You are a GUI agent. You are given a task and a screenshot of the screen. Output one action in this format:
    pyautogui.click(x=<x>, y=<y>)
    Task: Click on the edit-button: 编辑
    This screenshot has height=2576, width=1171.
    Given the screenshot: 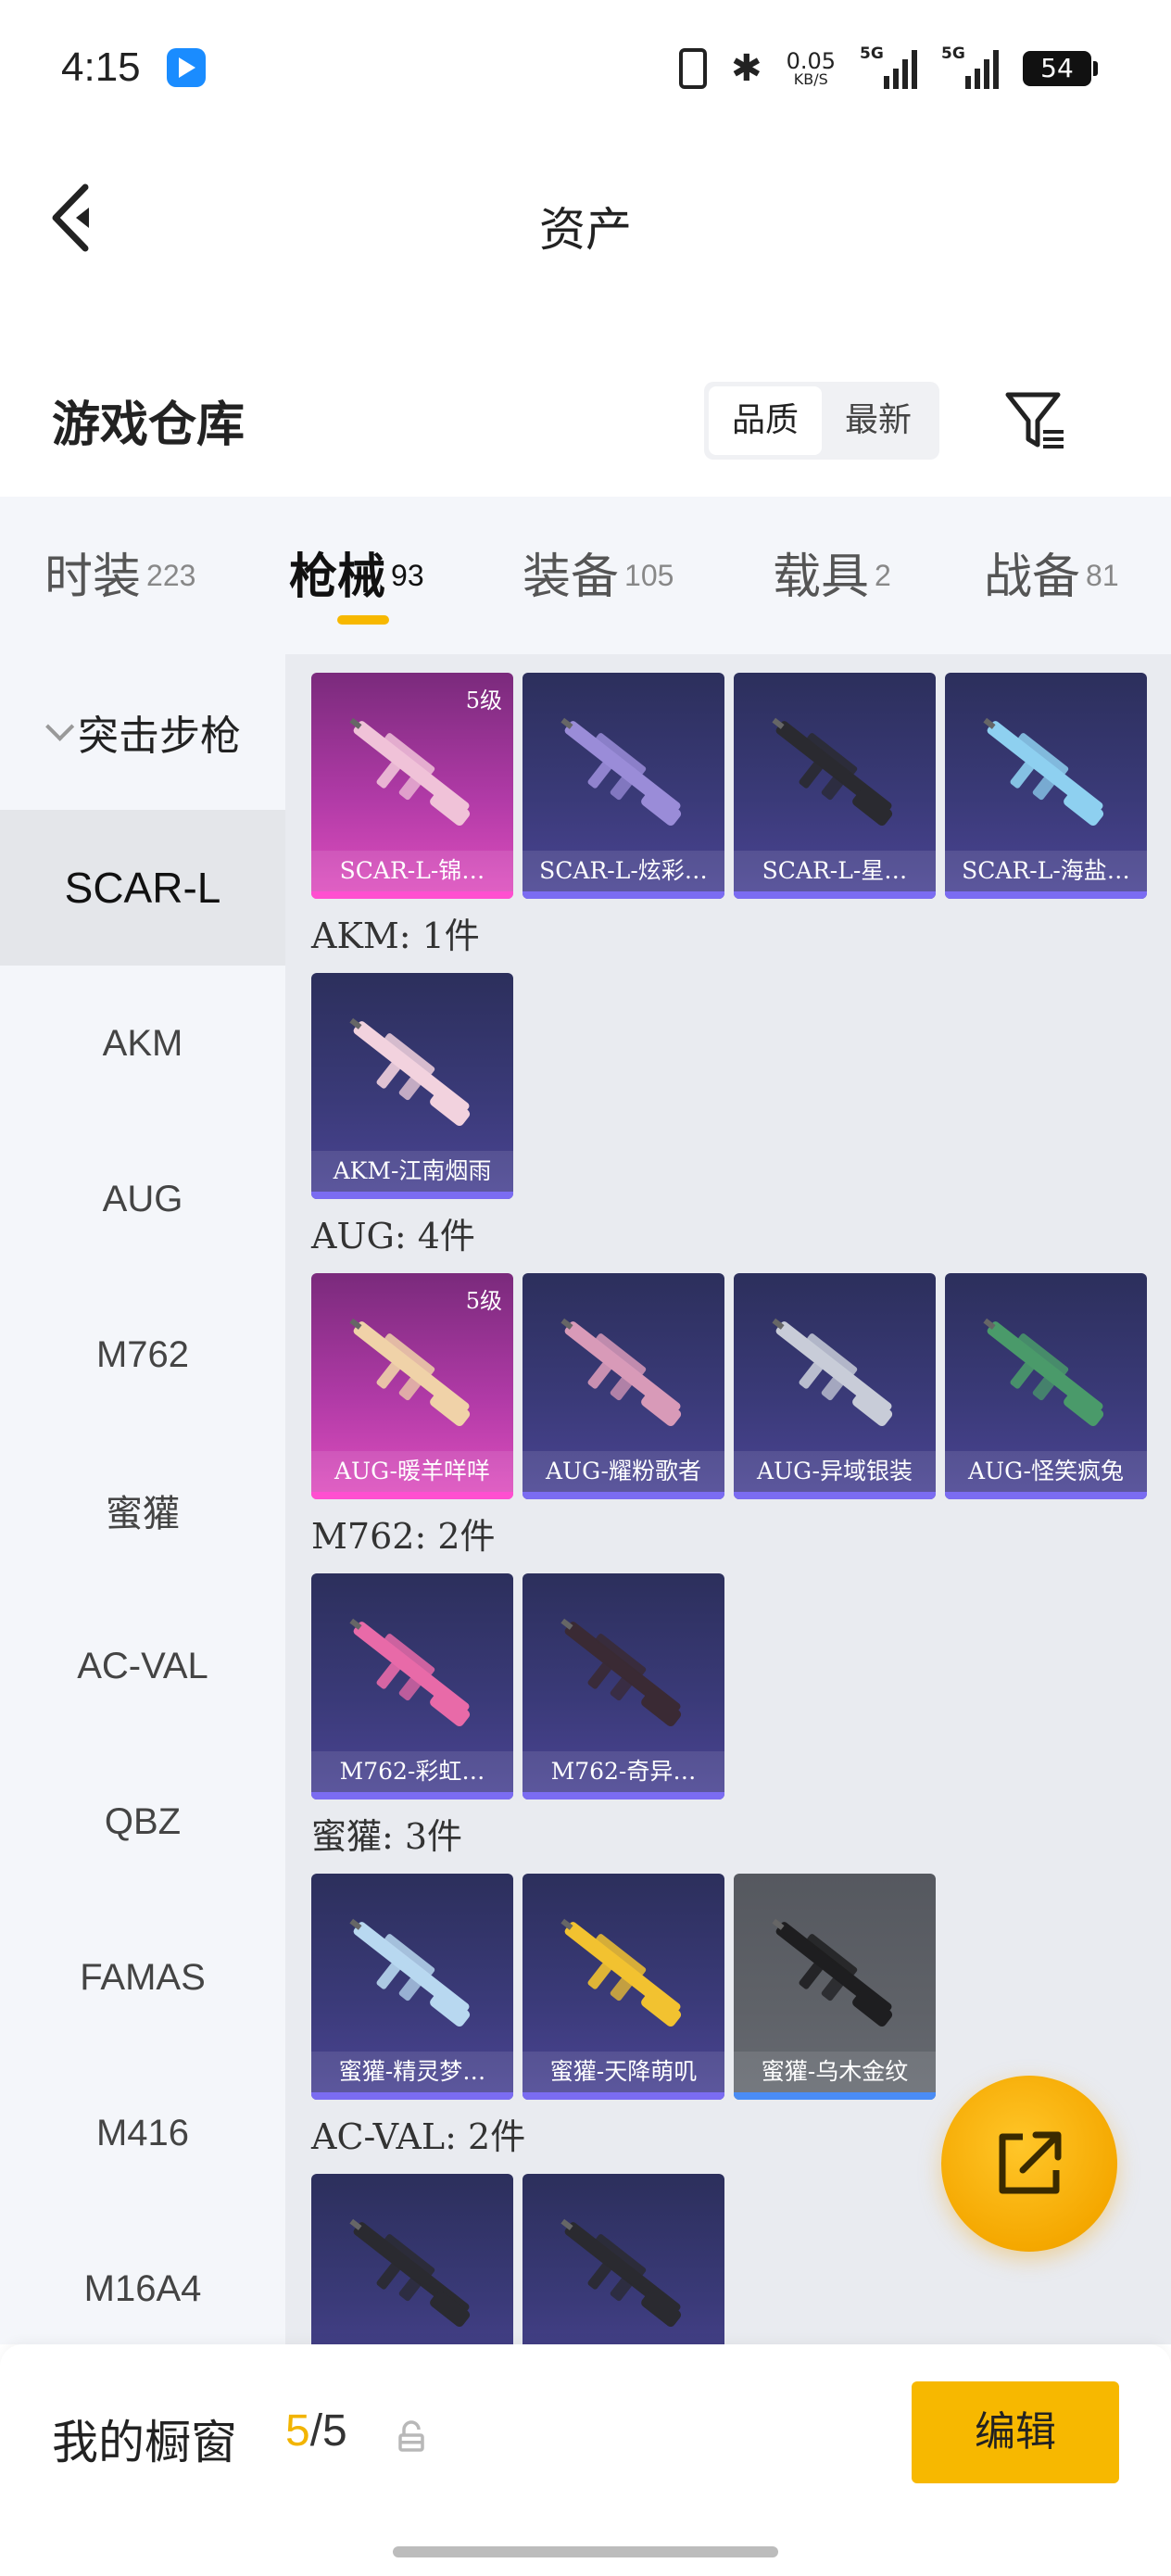 What is the action you would take?
    pyautogui.click(x=1016, y=2432)
    